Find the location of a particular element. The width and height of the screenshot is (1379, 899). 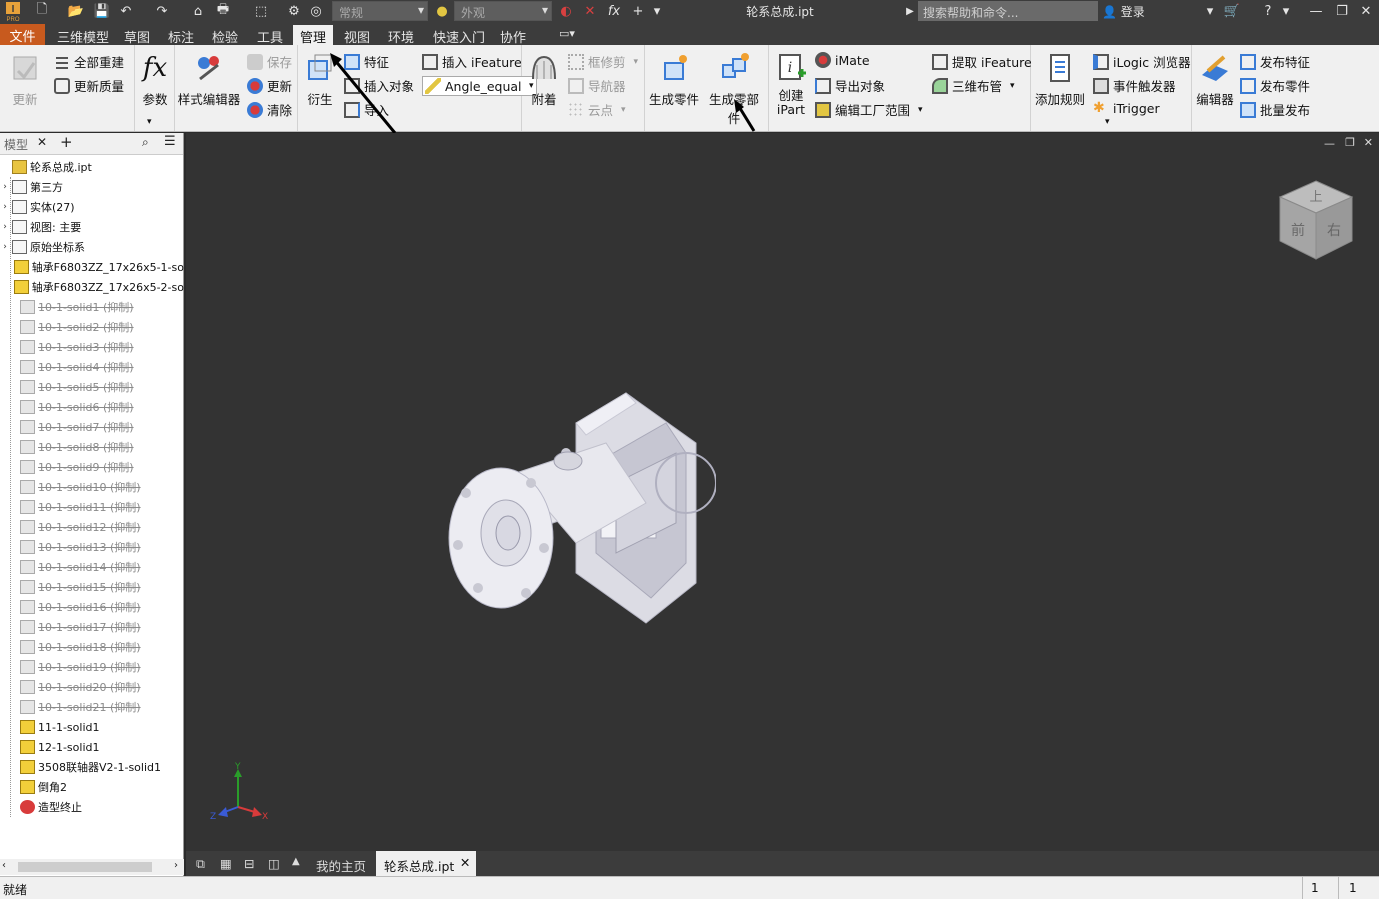

tab-tools: 工具 is located at coordinates (270, 35).